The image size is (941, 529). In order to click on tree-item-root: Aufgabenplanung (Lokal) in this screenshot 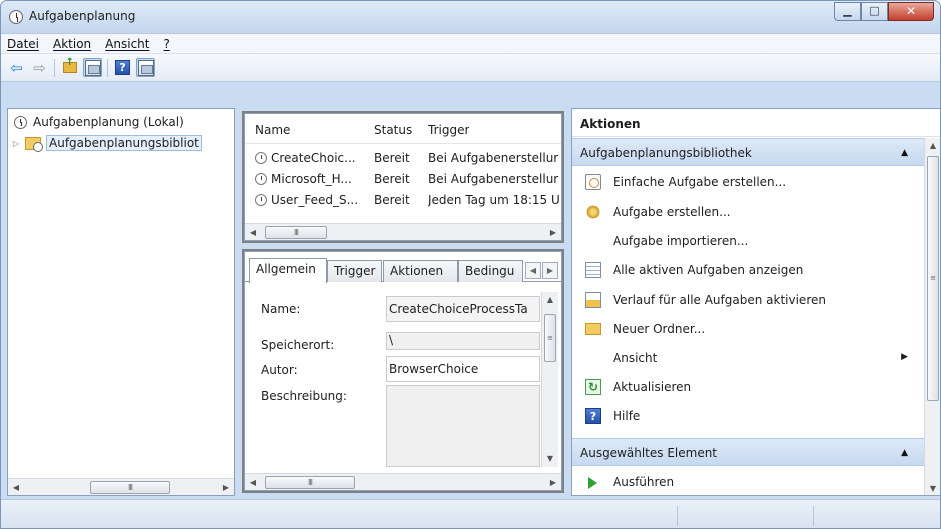, I will do `click(99, 122)`.